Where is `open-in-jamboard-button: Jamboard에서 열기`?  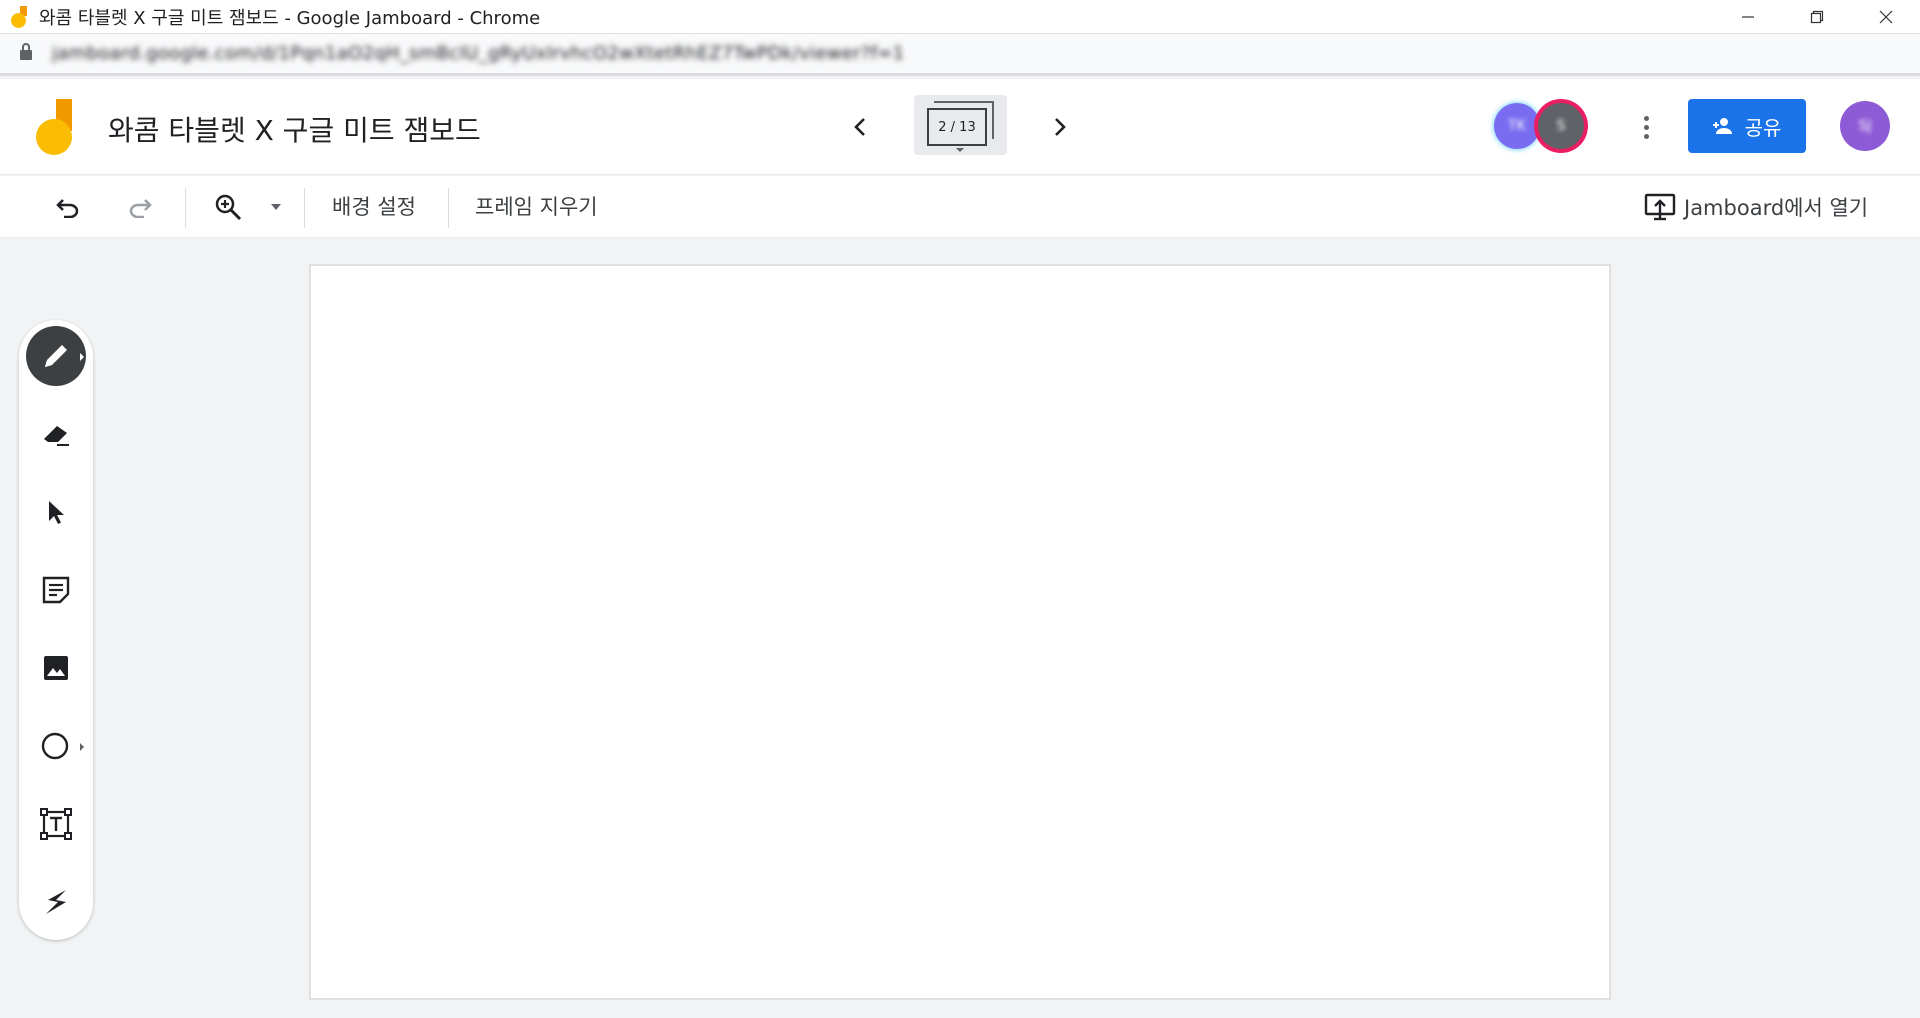 open-in-jamboard-button: Jamboard에서 열기 is located at coordinates (1756, 207).